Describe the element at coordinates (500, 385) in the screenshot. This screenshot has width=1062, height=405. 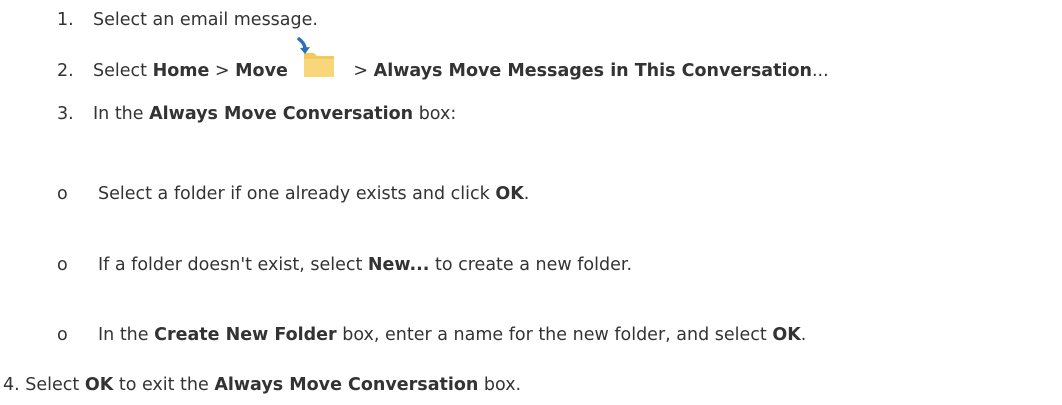
I see `step-text: box.` at that location.